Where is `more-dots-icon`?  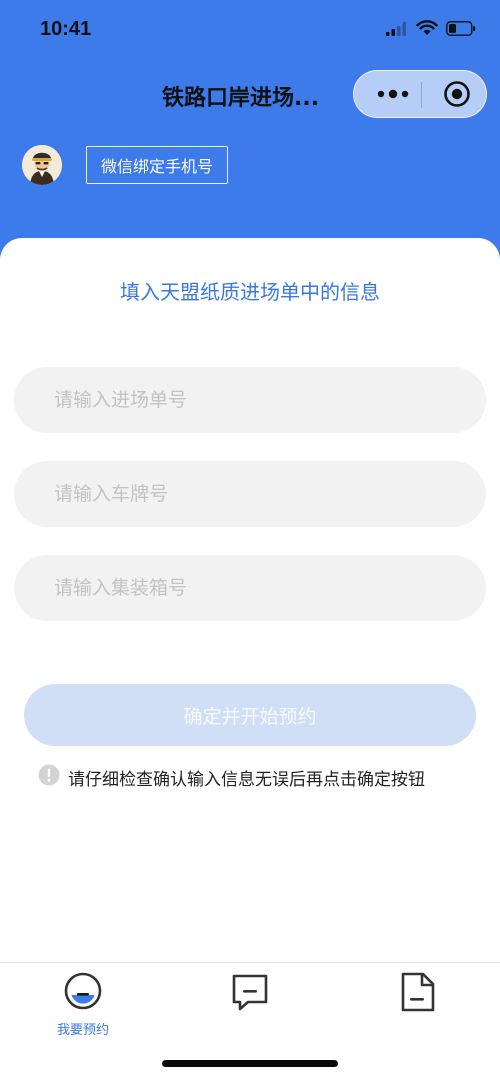 more-dots-icon is located at coordinates (393, 94).